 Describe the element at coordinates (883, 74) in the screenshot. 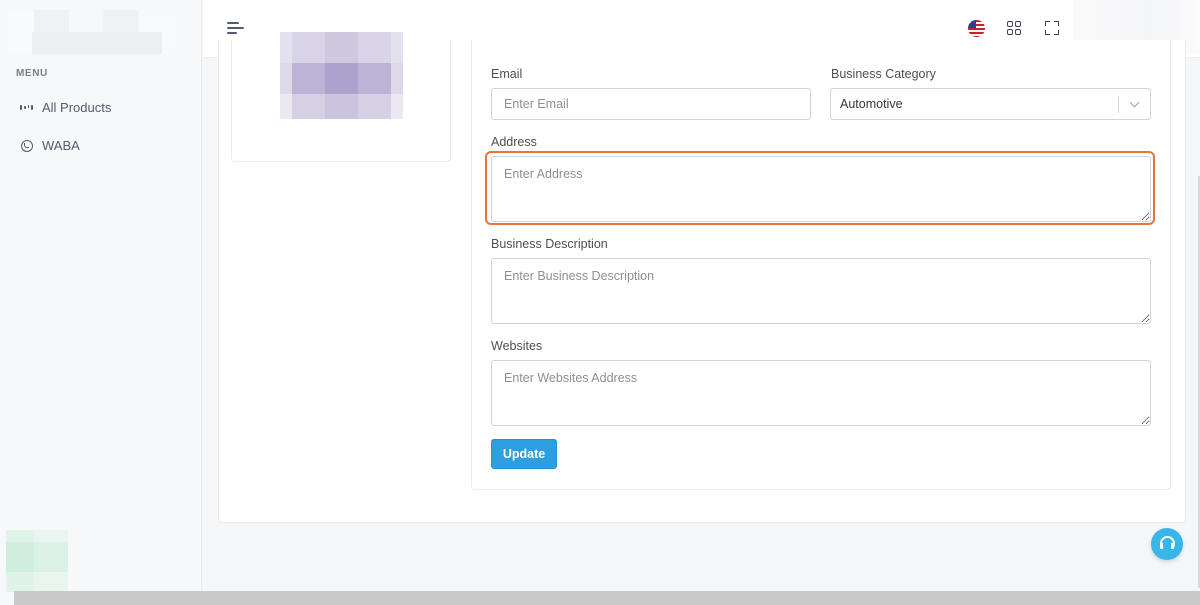

I see `business-category-label: Business Category` at that location.